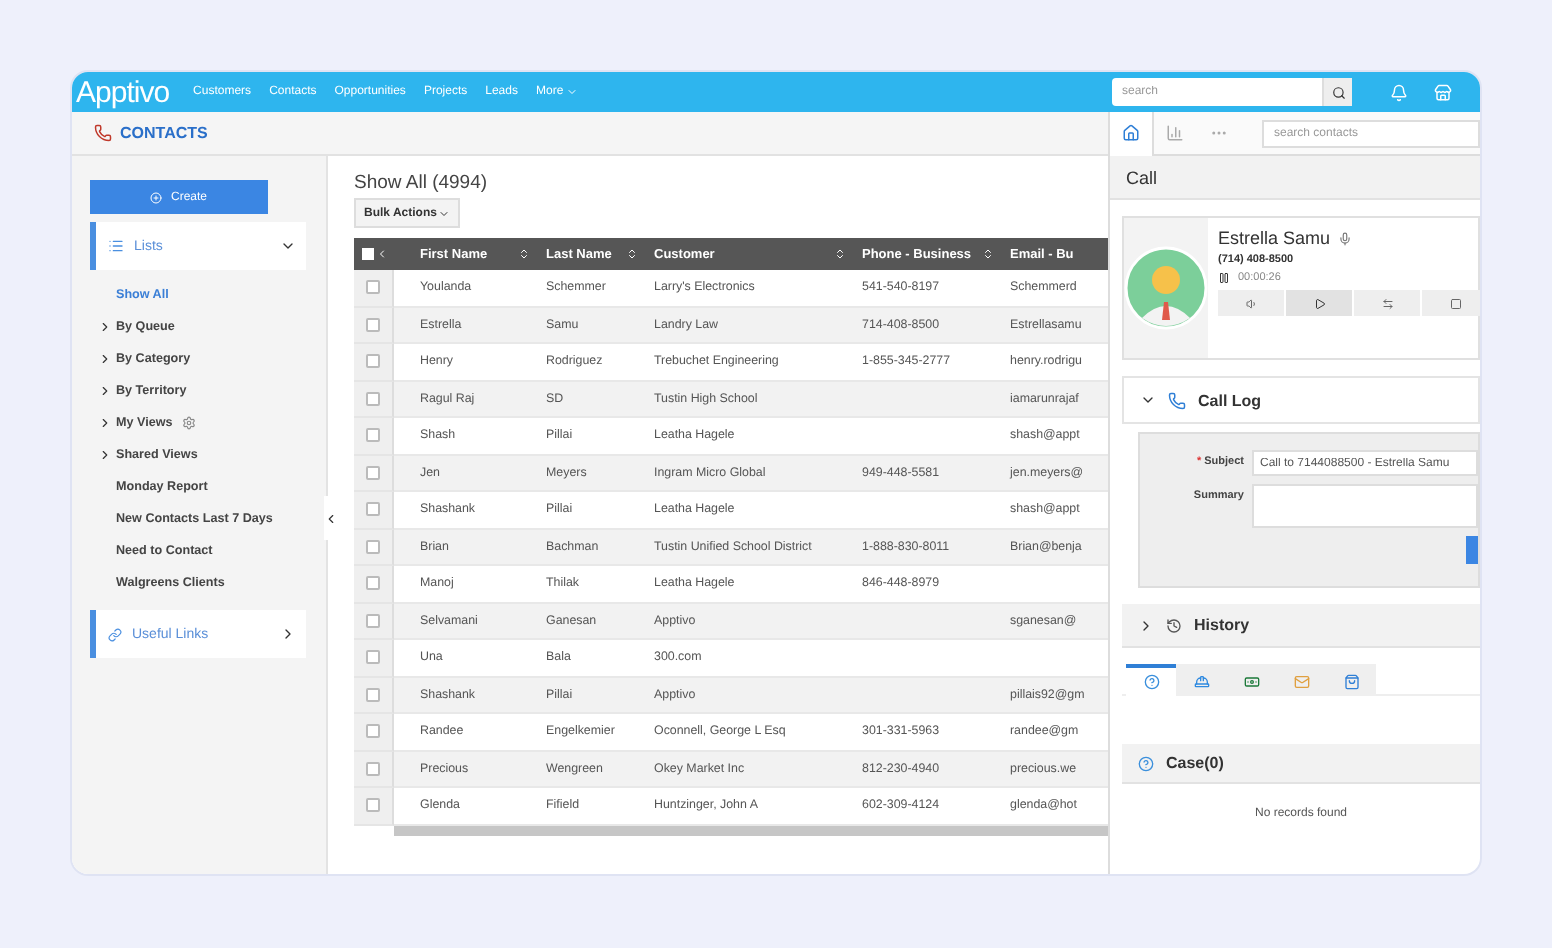 The image size is (1552, 948). What do you see at coordinates (367, 254) in the screenshot?
I see `select-all-checkbox` at bounding box center [367, 254].